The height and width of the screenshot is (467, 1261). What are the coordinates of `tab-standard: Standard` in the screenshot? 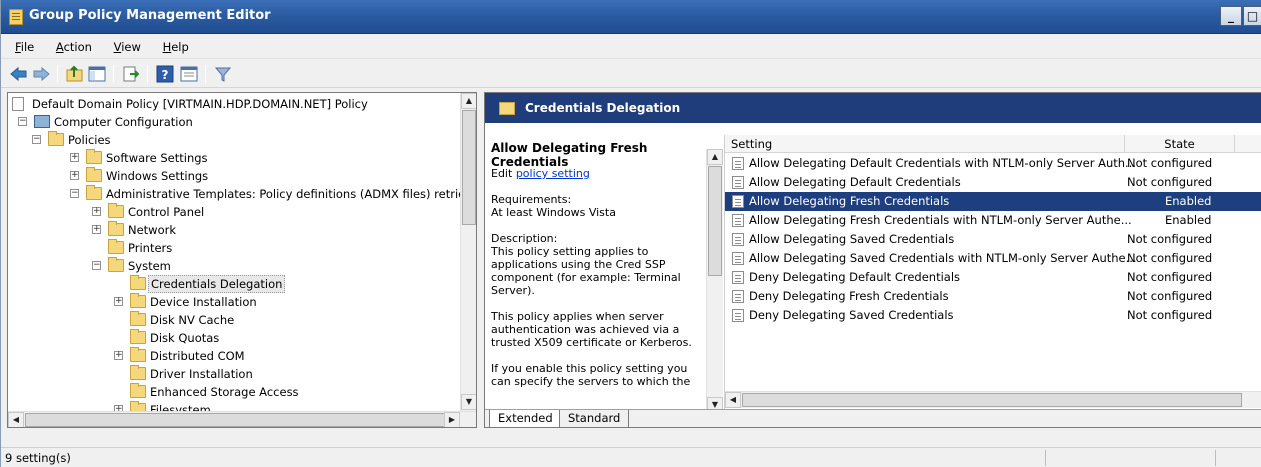 It's located at (594, 418).